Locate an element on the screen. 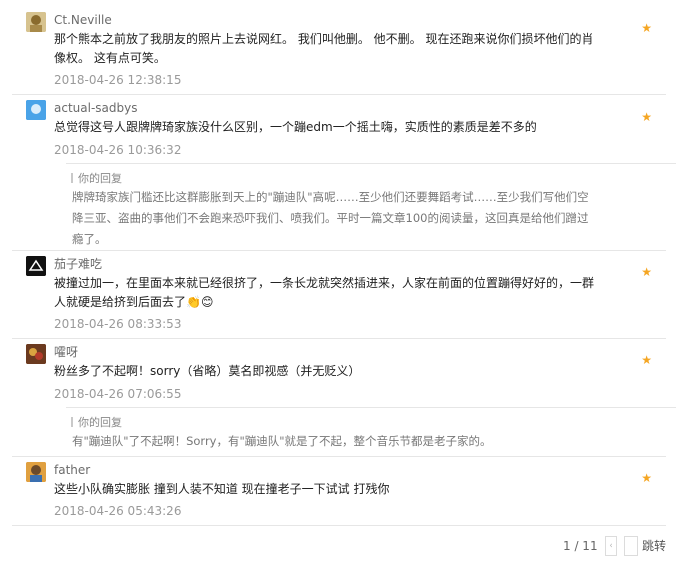 The height and width of the screenshot is (566, 676). comment-time: 2018-04-26 07:06:55 is located at coordinates (118, 394).